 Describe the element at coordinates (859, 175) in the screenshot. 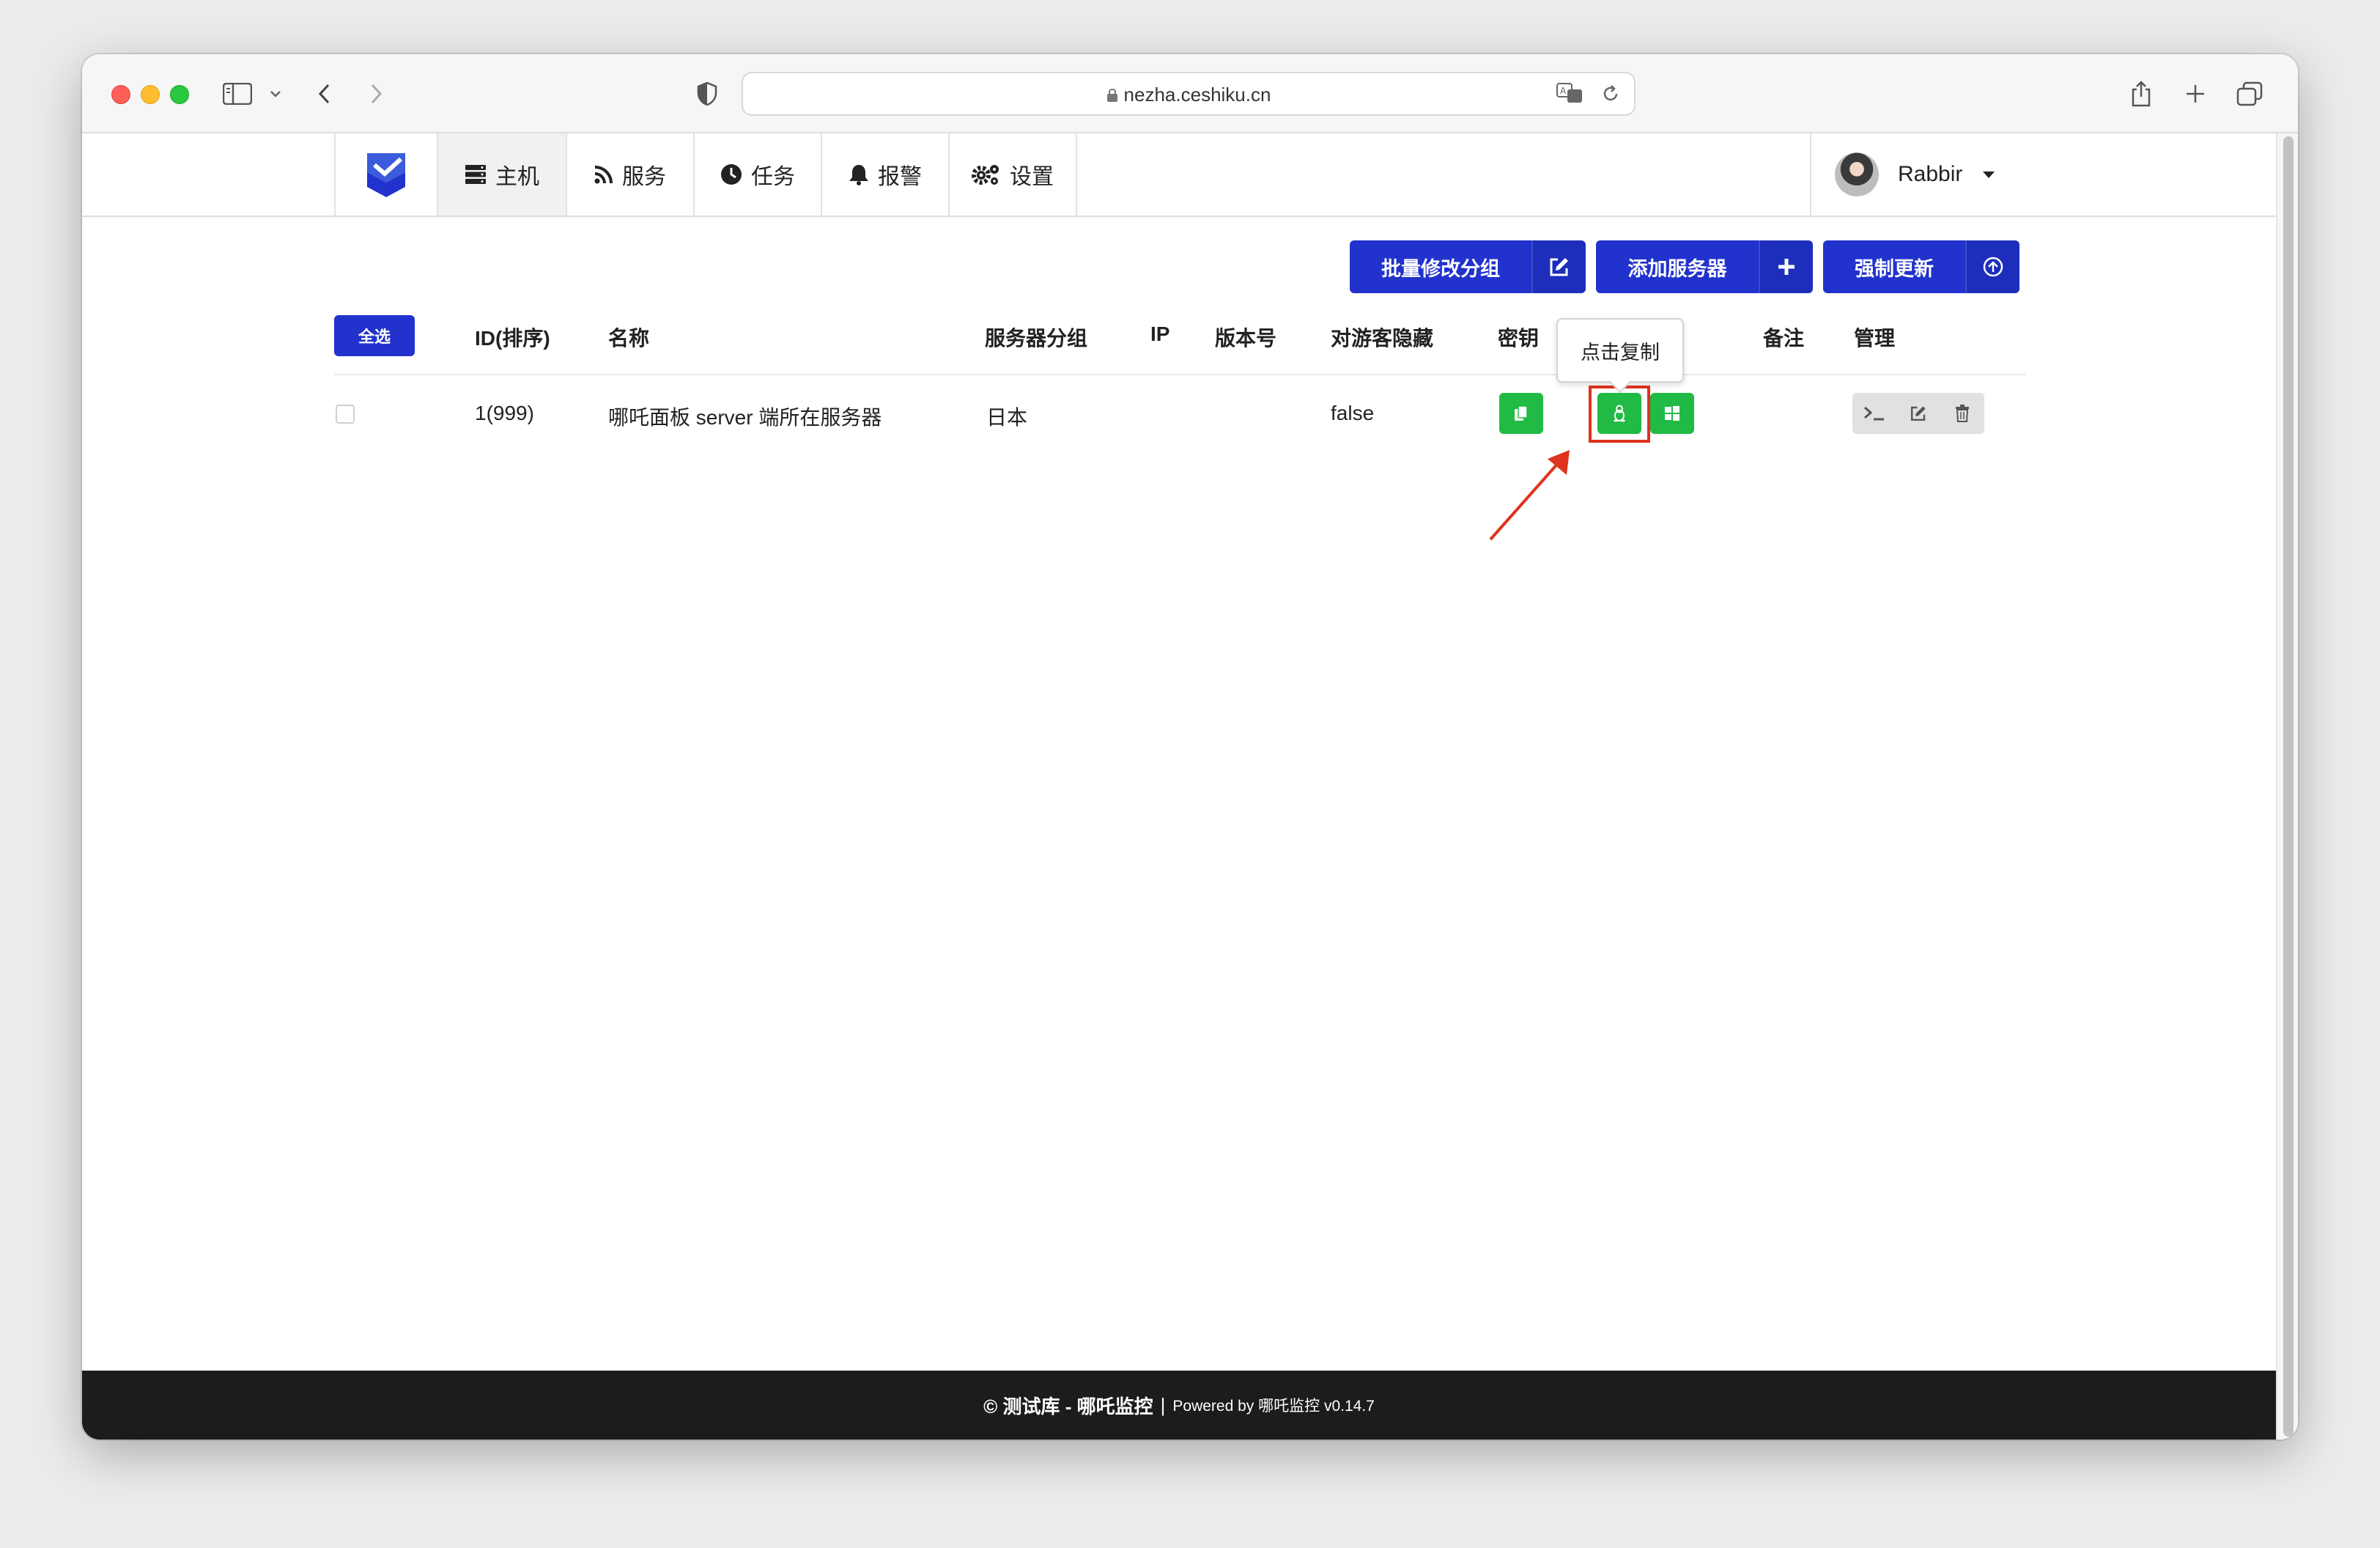

I see `bell-icon` at that location.